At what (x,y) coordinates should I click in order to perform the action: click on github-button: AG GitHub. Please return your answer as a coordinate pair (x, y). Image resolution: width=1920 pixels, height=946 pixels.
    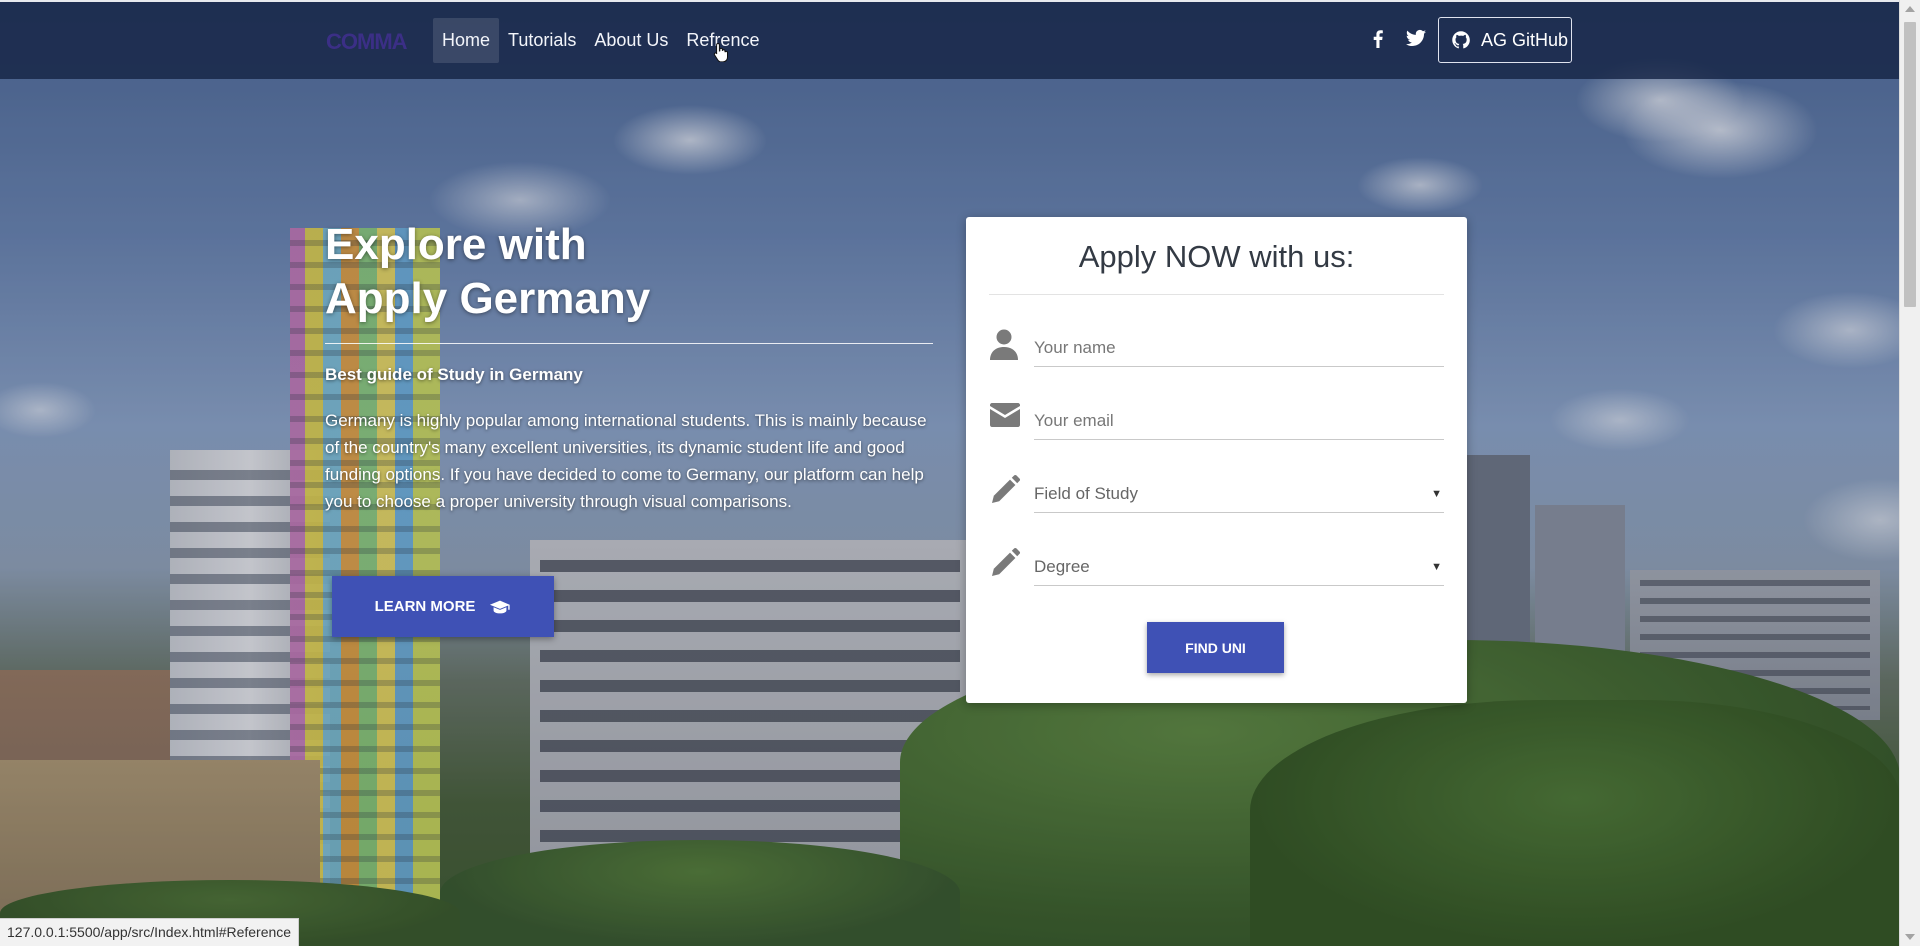
    Looking at the image, I should click on (1505, 40).